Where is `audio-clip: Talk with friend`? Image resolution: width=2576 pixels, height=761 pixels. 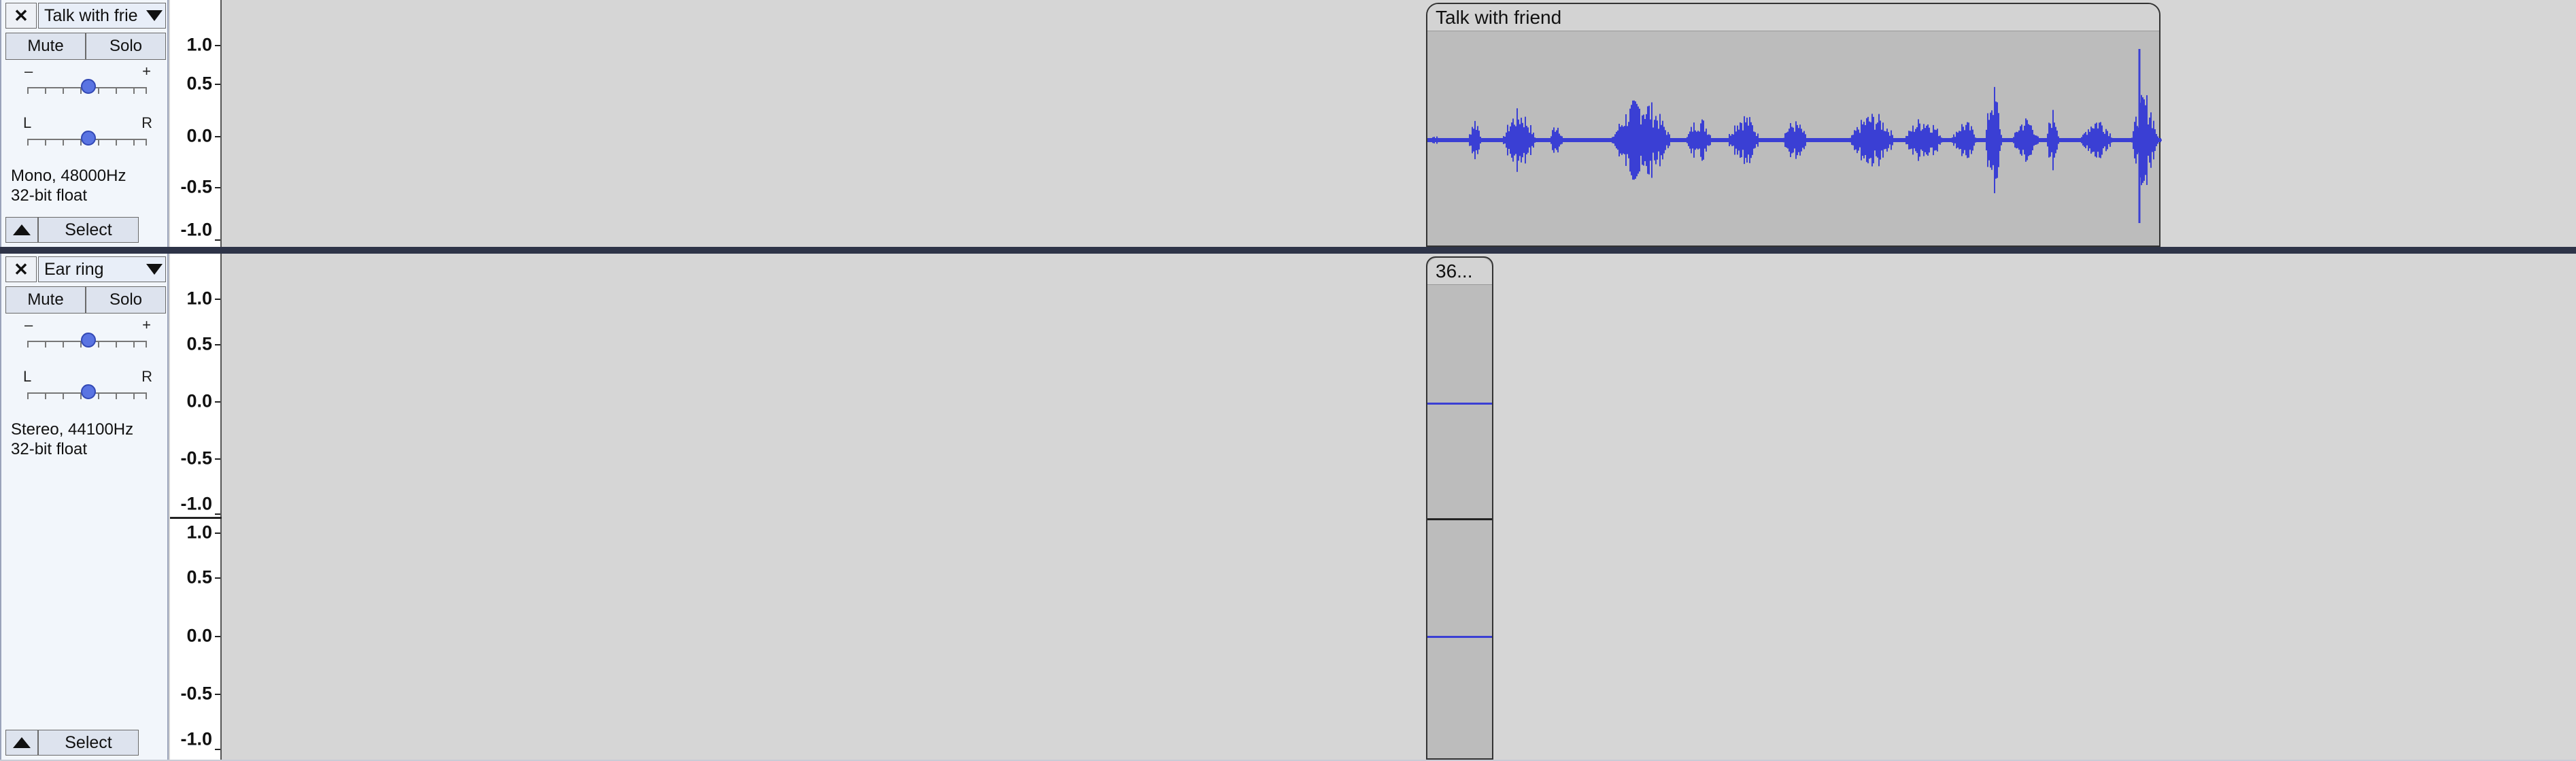
audio-clip: Talk with friend is located at coordinates (1794, 125).